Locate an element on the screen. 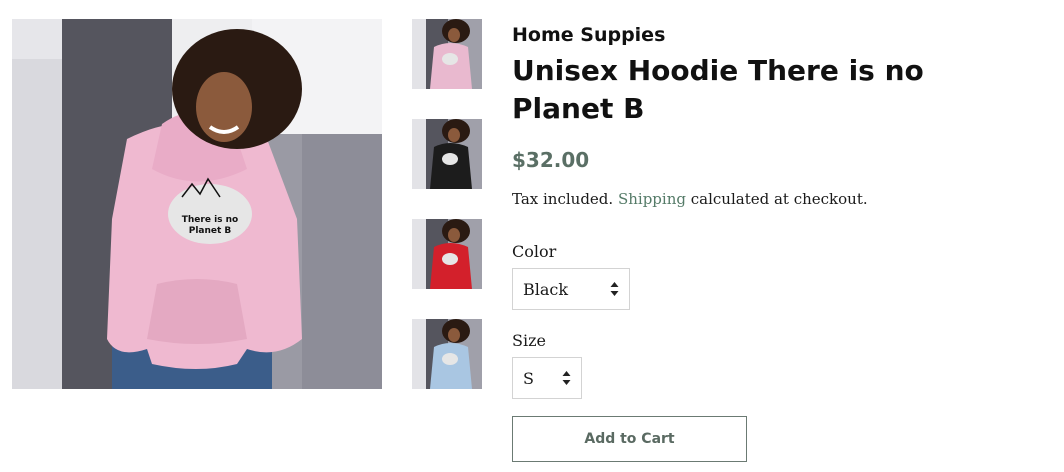 This screenshot has width=1064, height=472. size-label: Size is located at coordinates (529, 340).